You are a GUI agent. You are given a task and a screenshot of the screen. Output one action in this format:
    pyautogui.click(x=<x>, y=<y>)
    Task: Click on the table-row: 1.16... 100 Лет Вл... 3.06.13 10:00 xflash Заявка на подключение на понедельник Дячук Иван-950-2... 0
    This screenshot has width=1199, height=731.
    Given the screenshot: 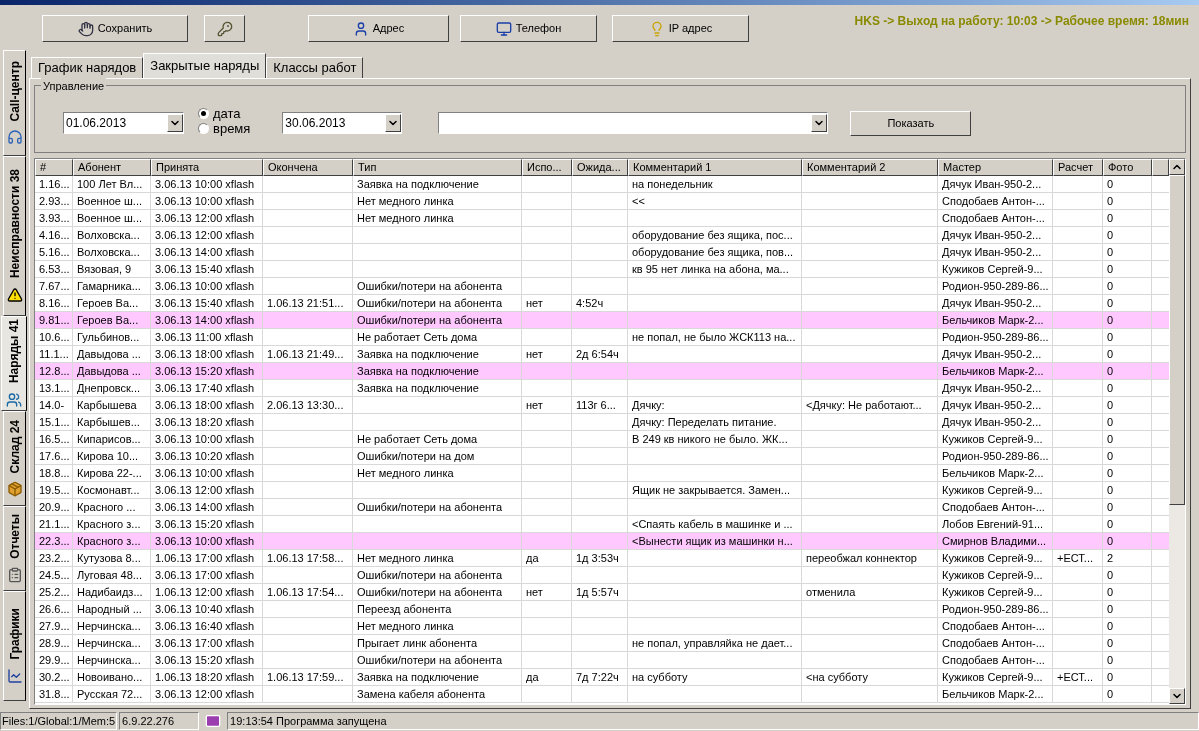 What is the action you would take?
    pyautogui.click(x=602, y=184)
    